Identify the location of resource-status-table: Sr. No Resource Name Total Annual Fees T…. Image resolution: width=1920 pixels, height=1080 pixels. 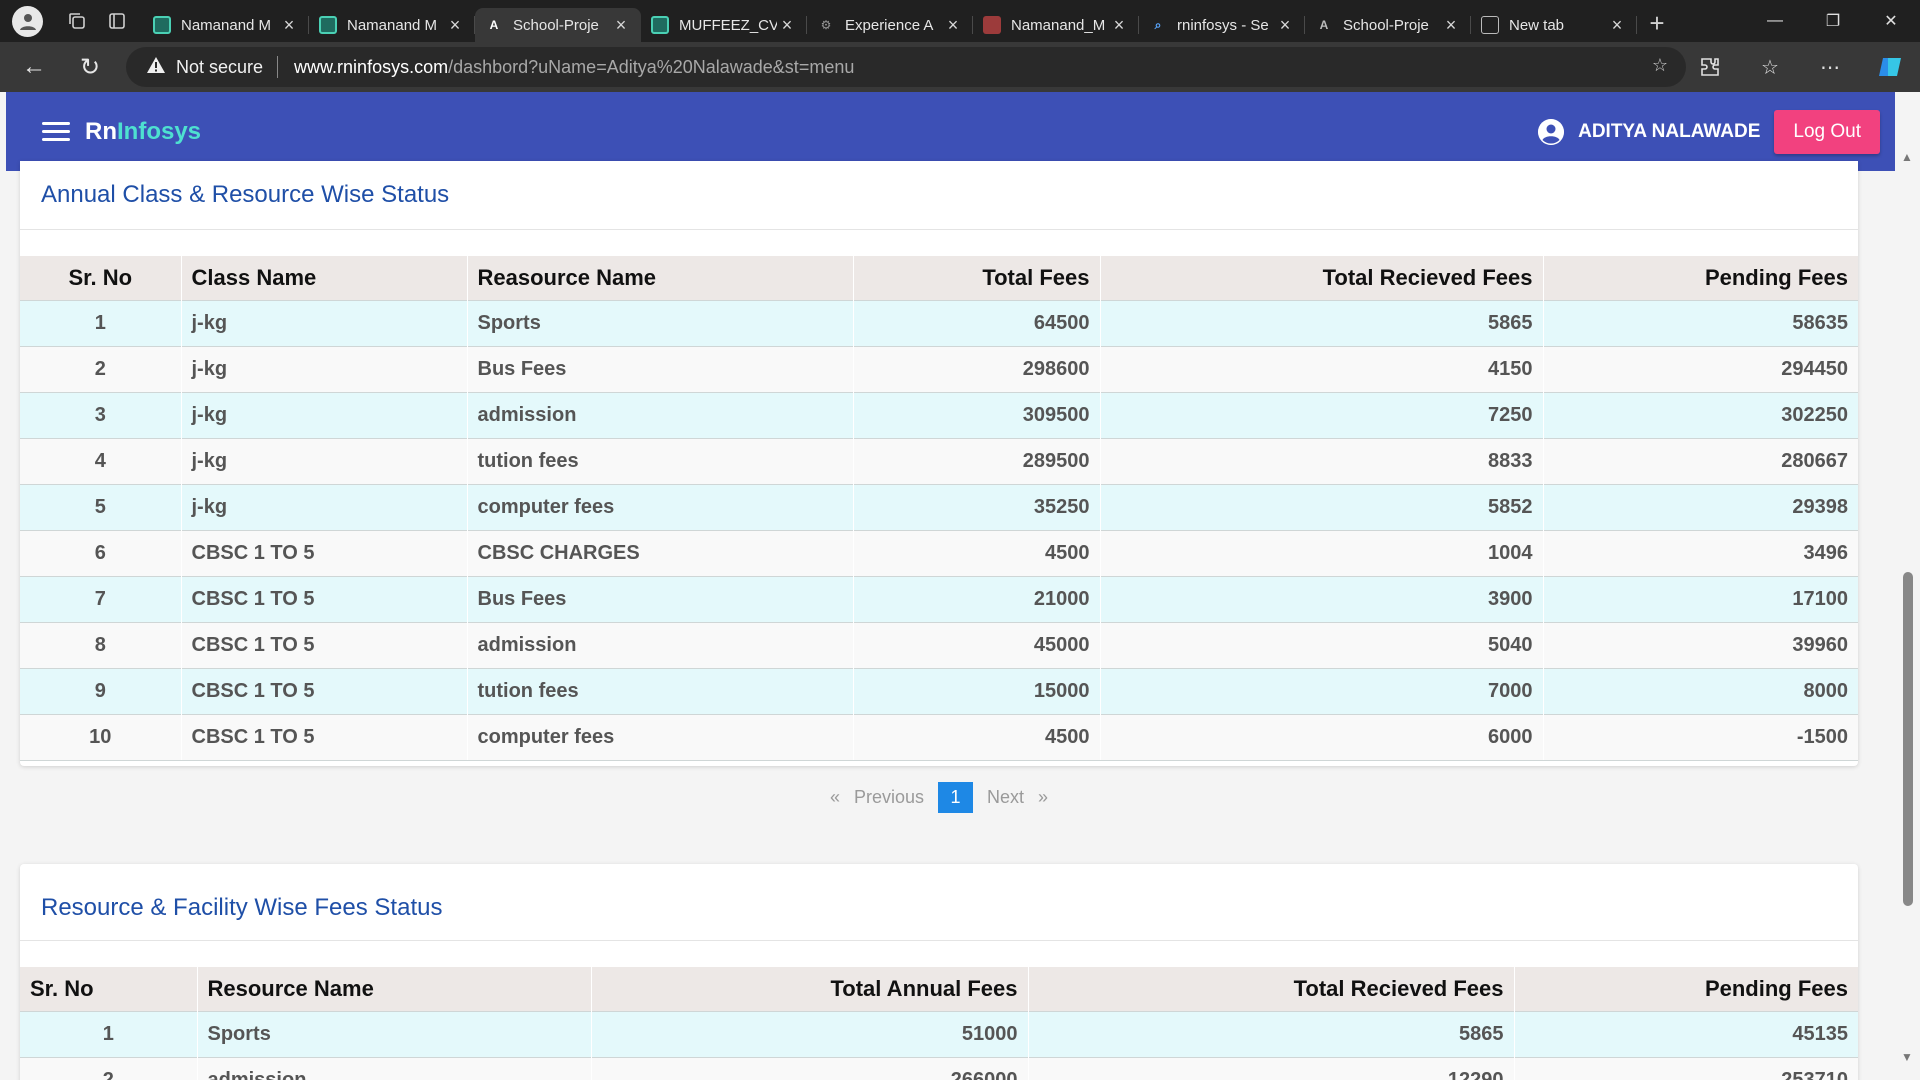
(939, 1023).